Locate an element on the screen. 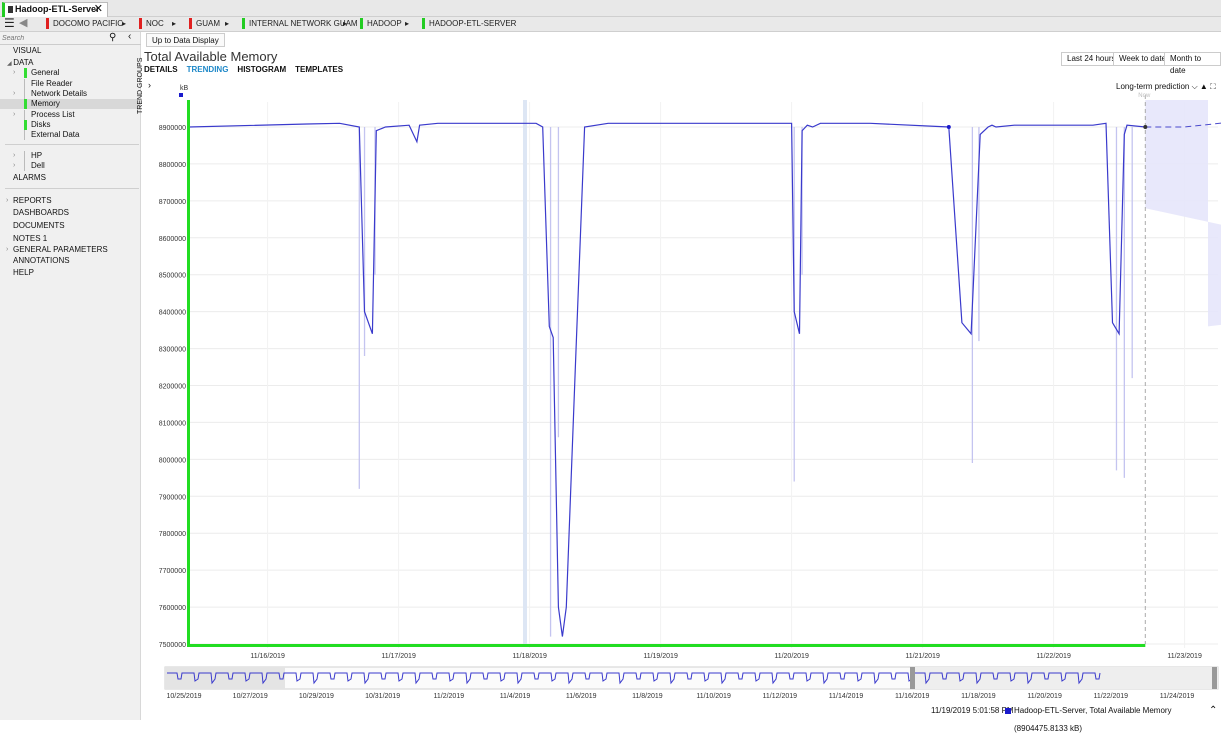  y-tick-label: 8500000 is located at coordinates (172, 276).